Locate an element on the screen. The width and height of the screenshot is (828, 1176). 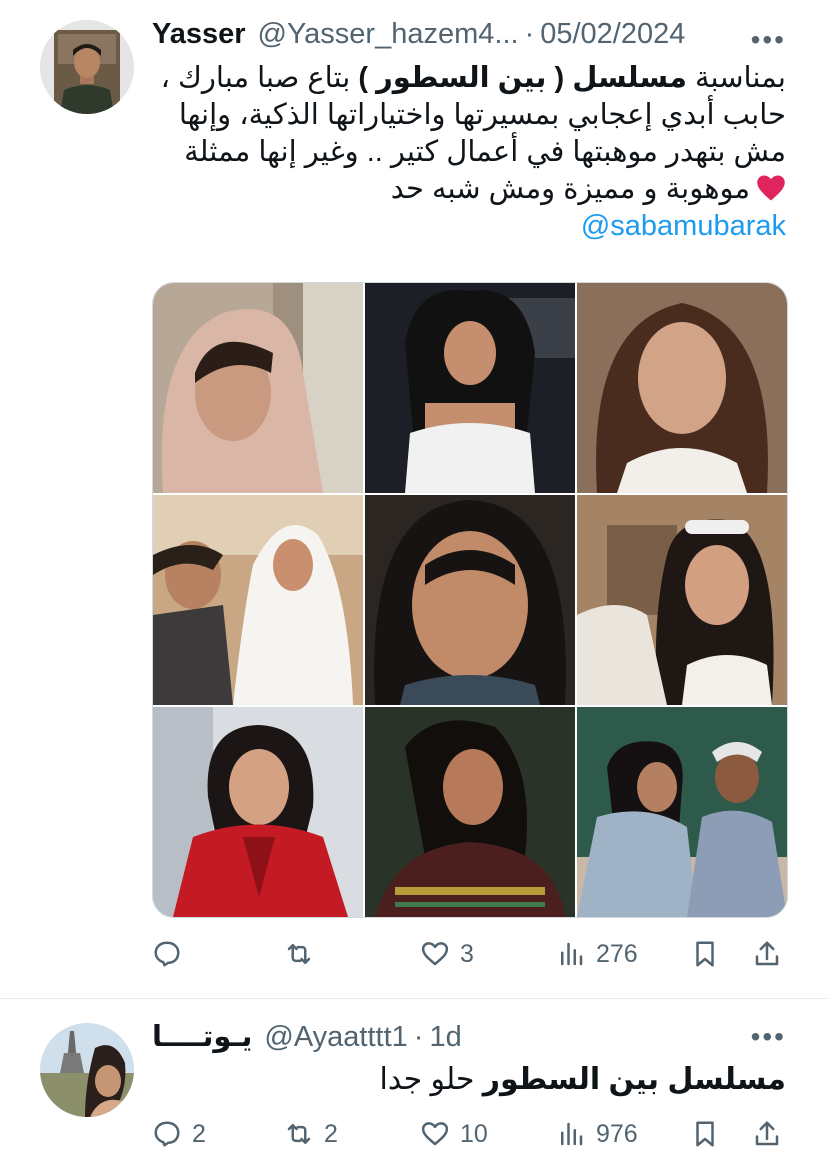
mention-link: @sabamubarak is located at coordinates (466, 226).